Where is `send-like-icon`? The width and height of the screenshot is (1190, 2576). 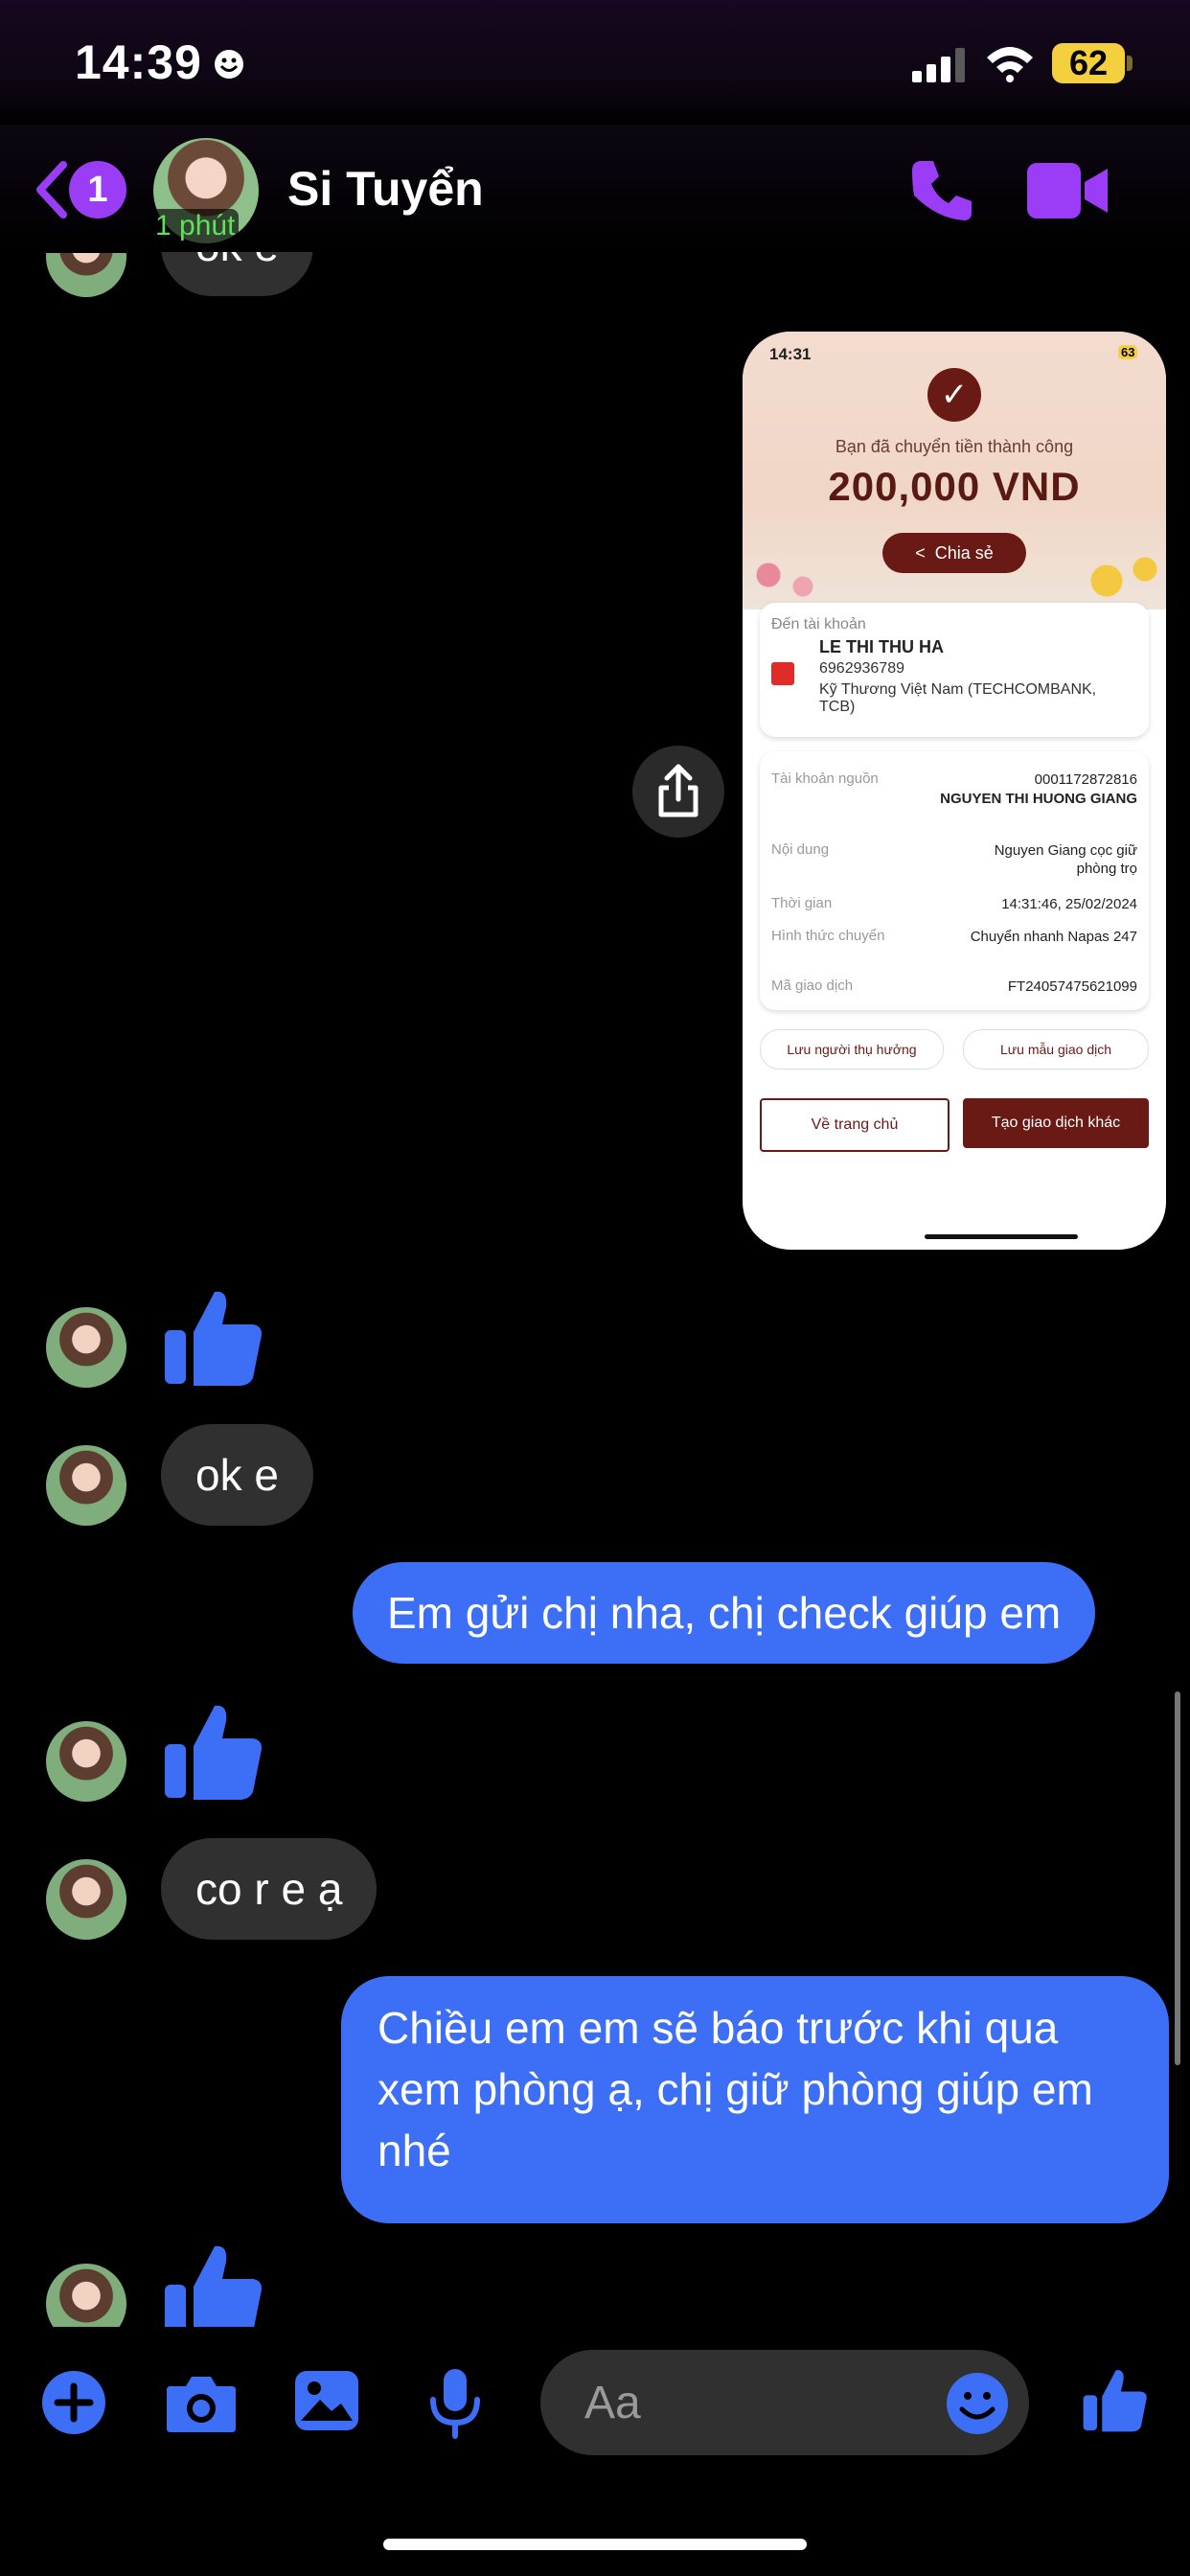 send-like-icon is located at coordinates (1115, 2399).